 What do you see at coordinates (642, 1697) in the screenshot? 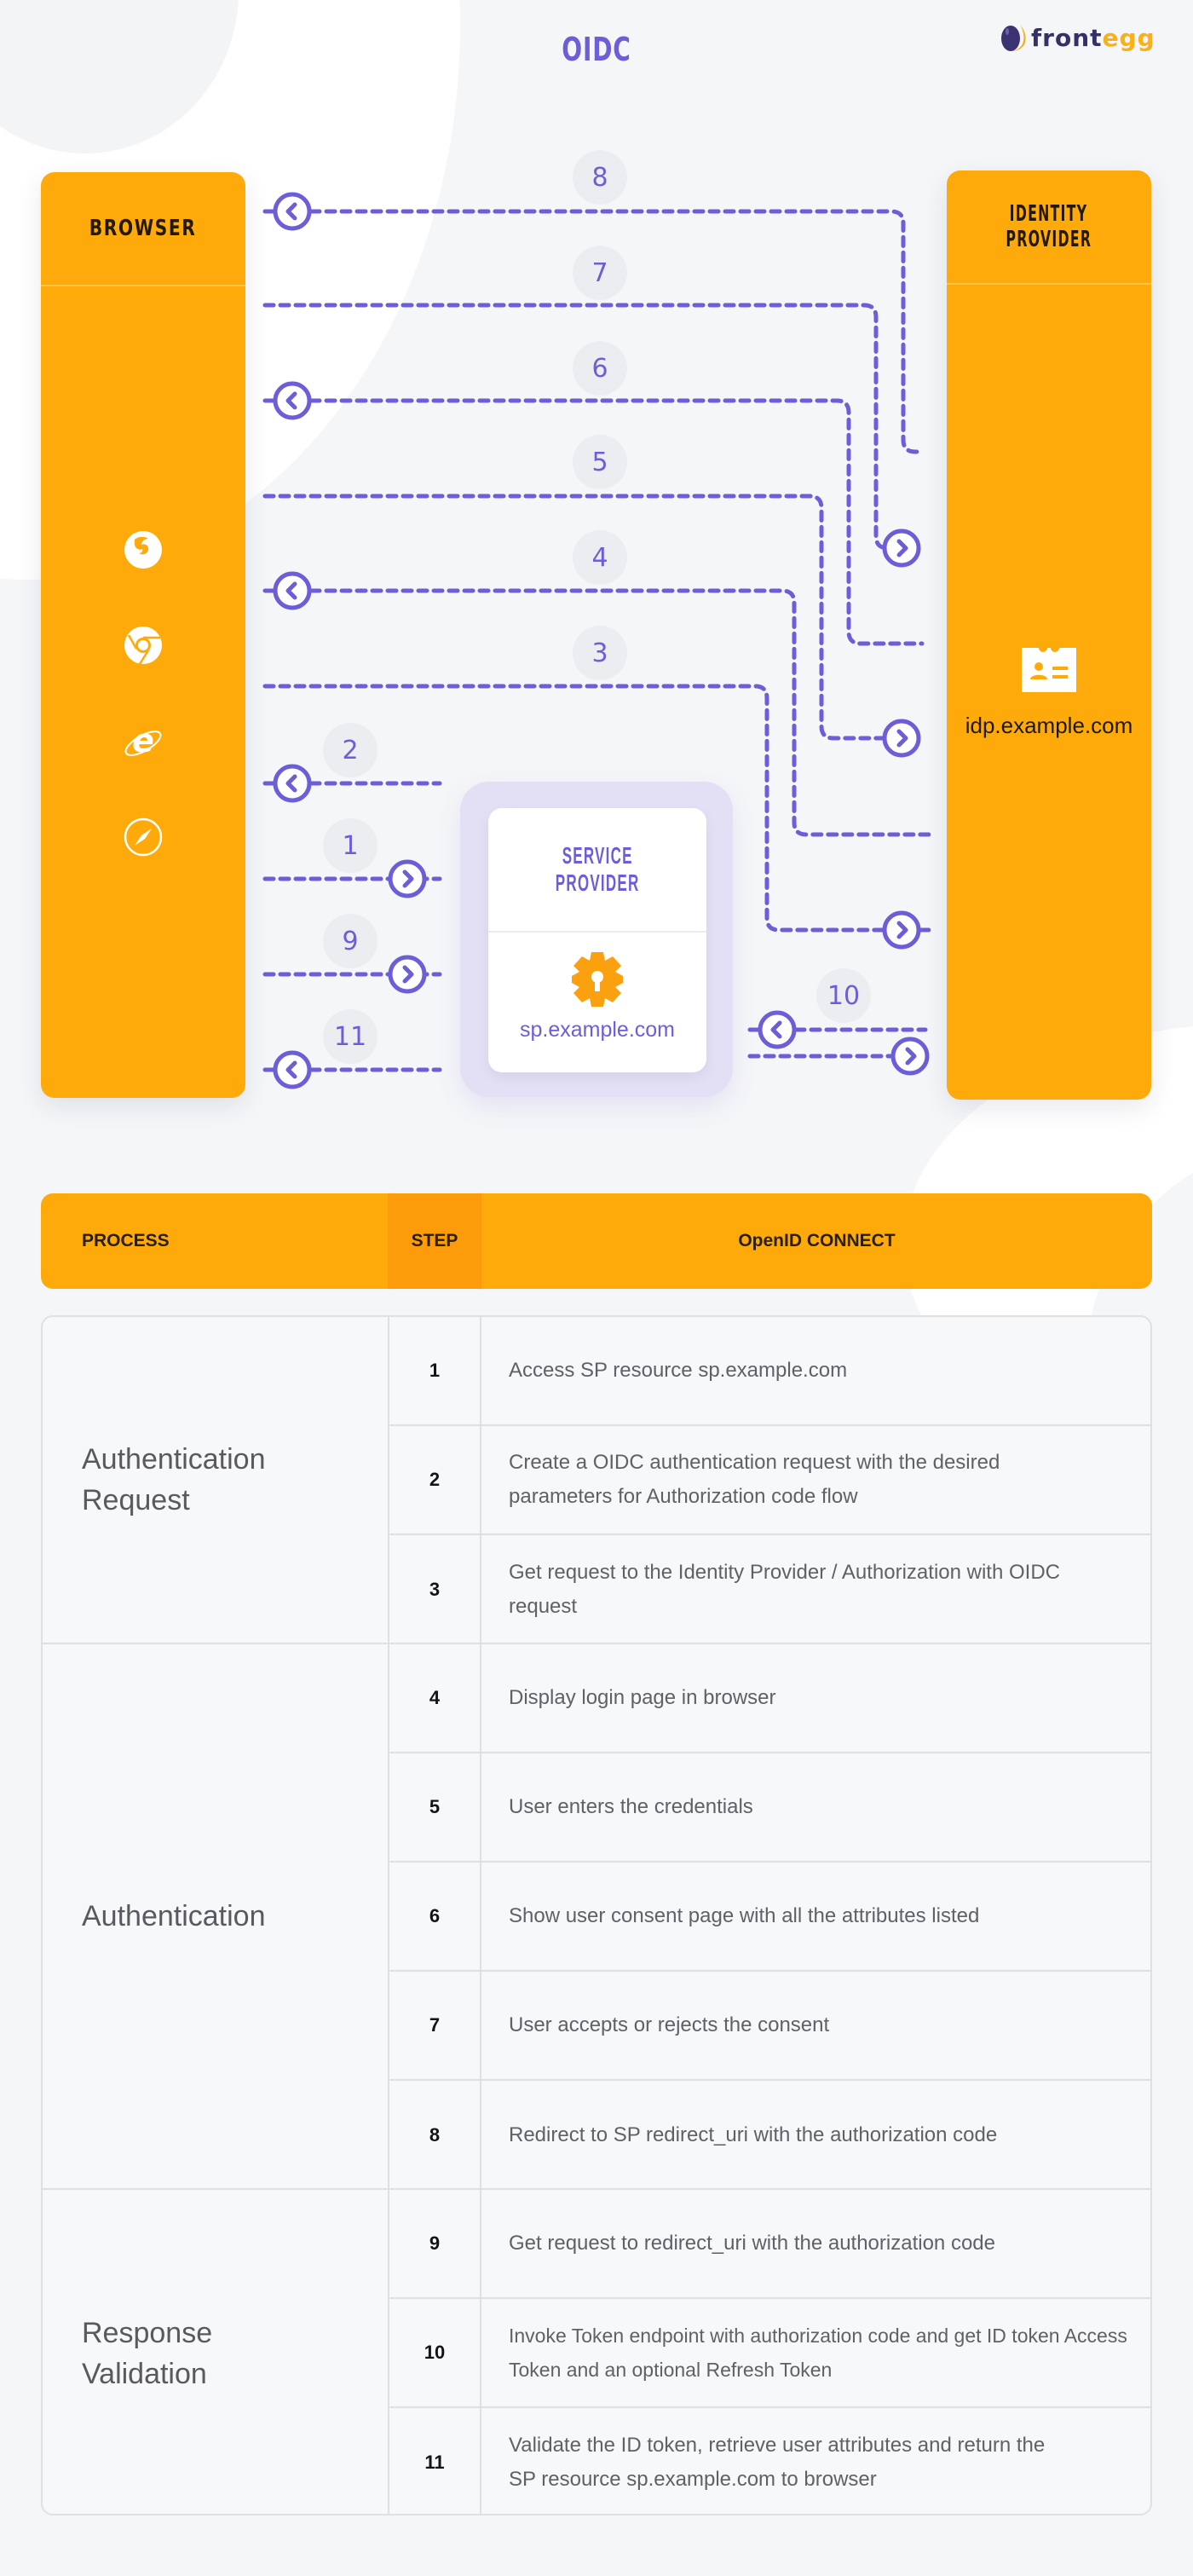
I see `step-description: Display login page in browser` at bounding box center [642, 1697].